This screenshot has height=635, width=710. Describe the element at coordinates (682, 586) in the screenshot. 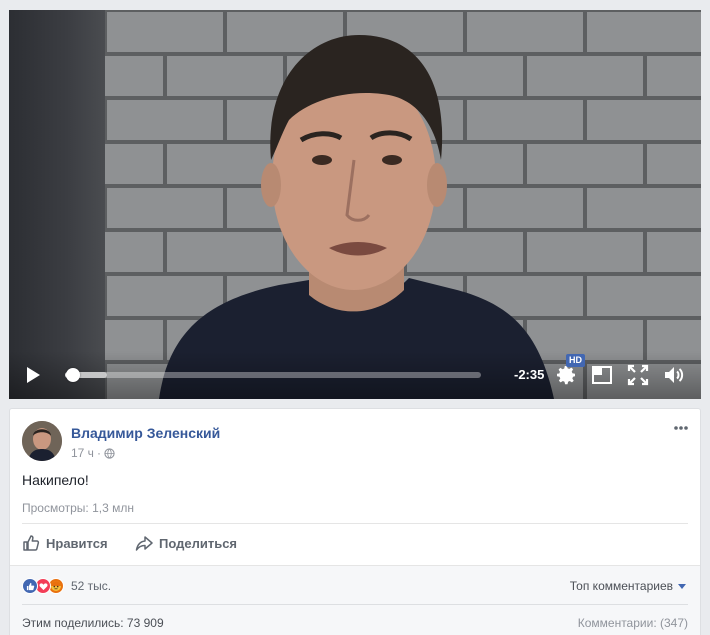

I see `chevron-down-icon` at that location.